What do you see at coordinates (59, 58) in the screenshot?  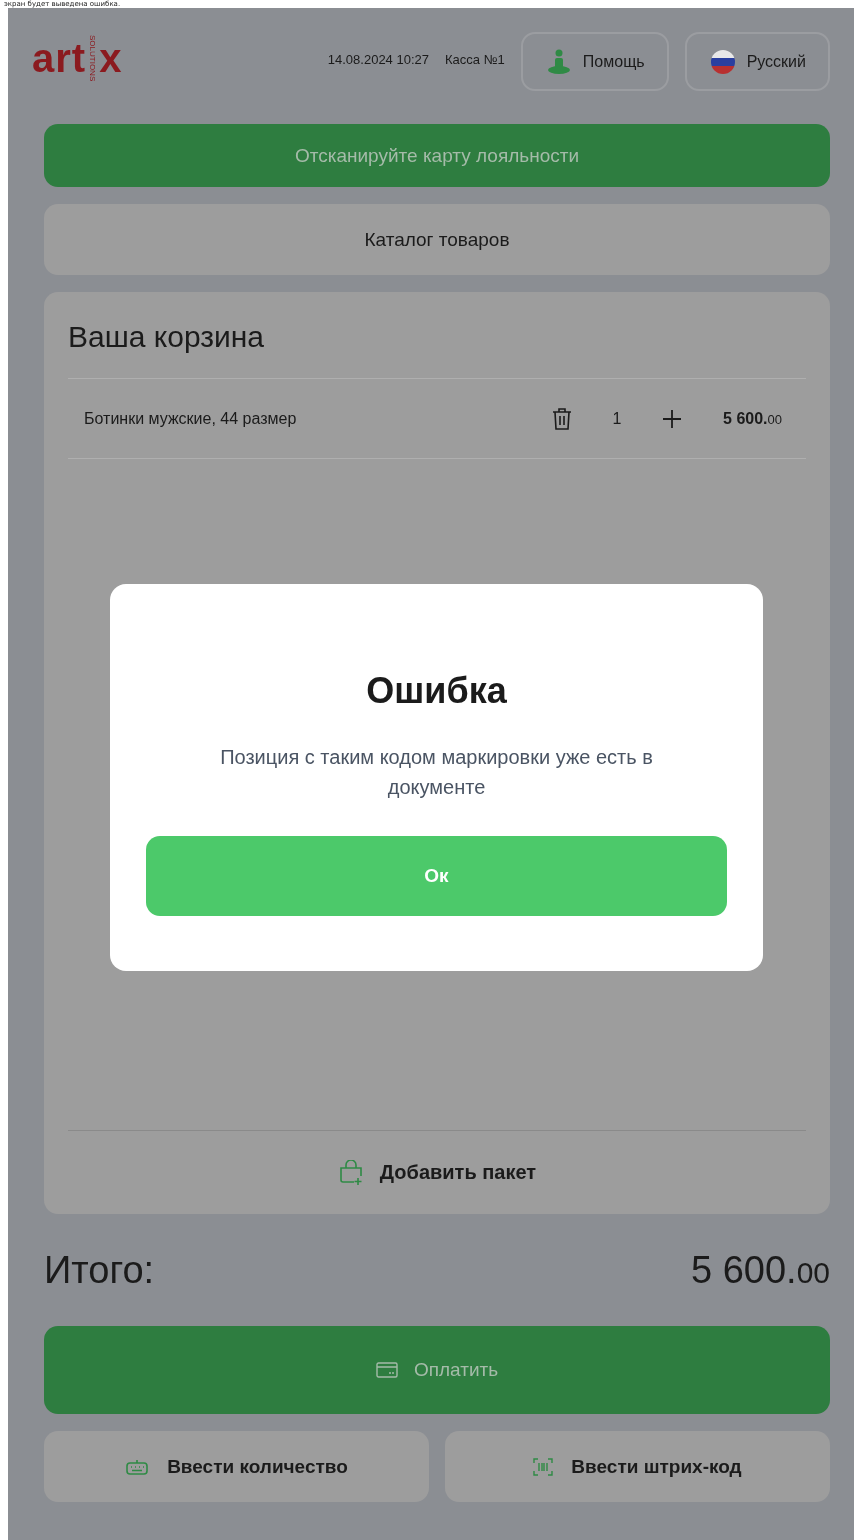 I see `logo-text: art` at bounding box center [59, 58].